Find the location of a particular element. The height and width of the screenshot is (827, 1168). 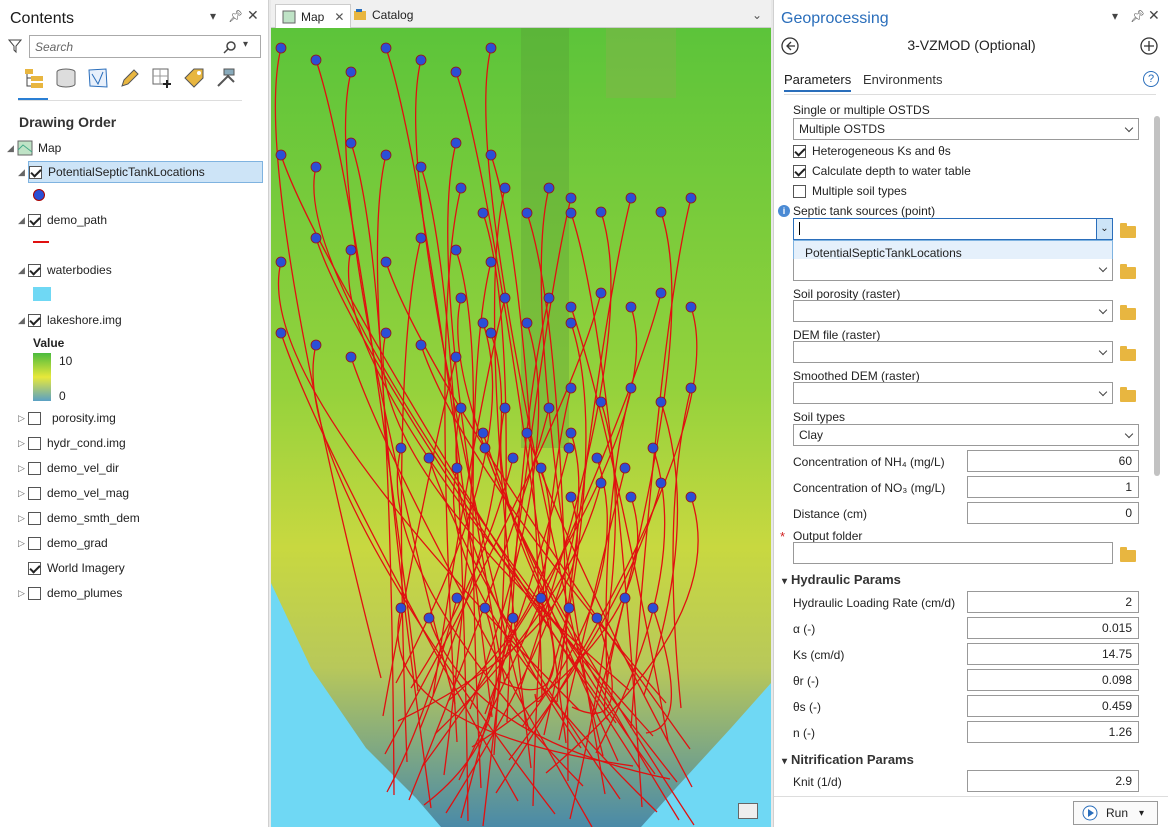

single-multiple-select: Multiple OSTDS is located at coordinates (966, 129).